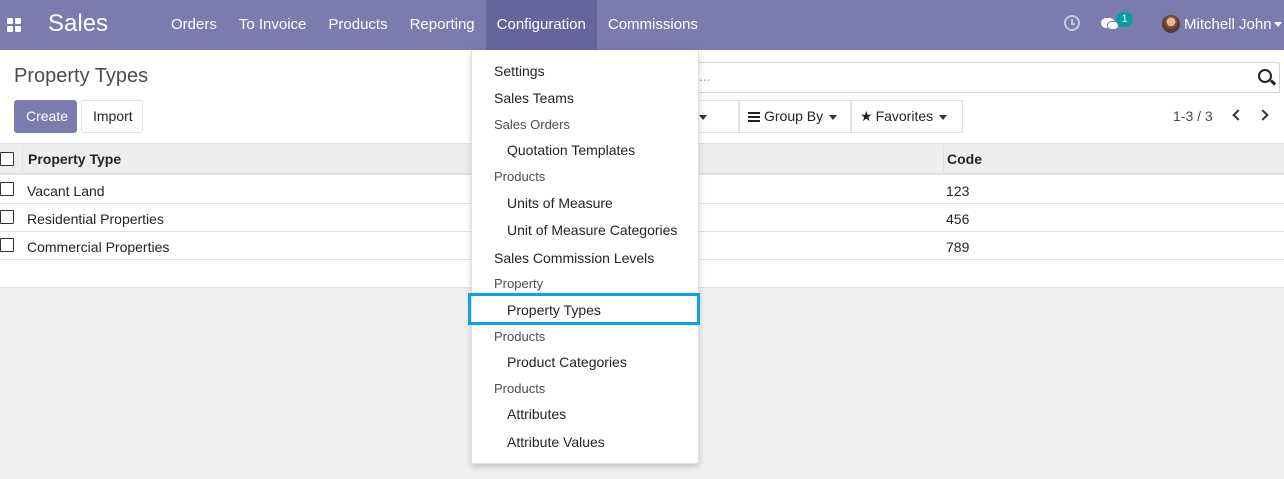 Image resolution: width=1284 pixels, height=479 pixels. Describe the element at coordinates (7, 159) in the screenshot. I see `select-all-checkbox` at that location.